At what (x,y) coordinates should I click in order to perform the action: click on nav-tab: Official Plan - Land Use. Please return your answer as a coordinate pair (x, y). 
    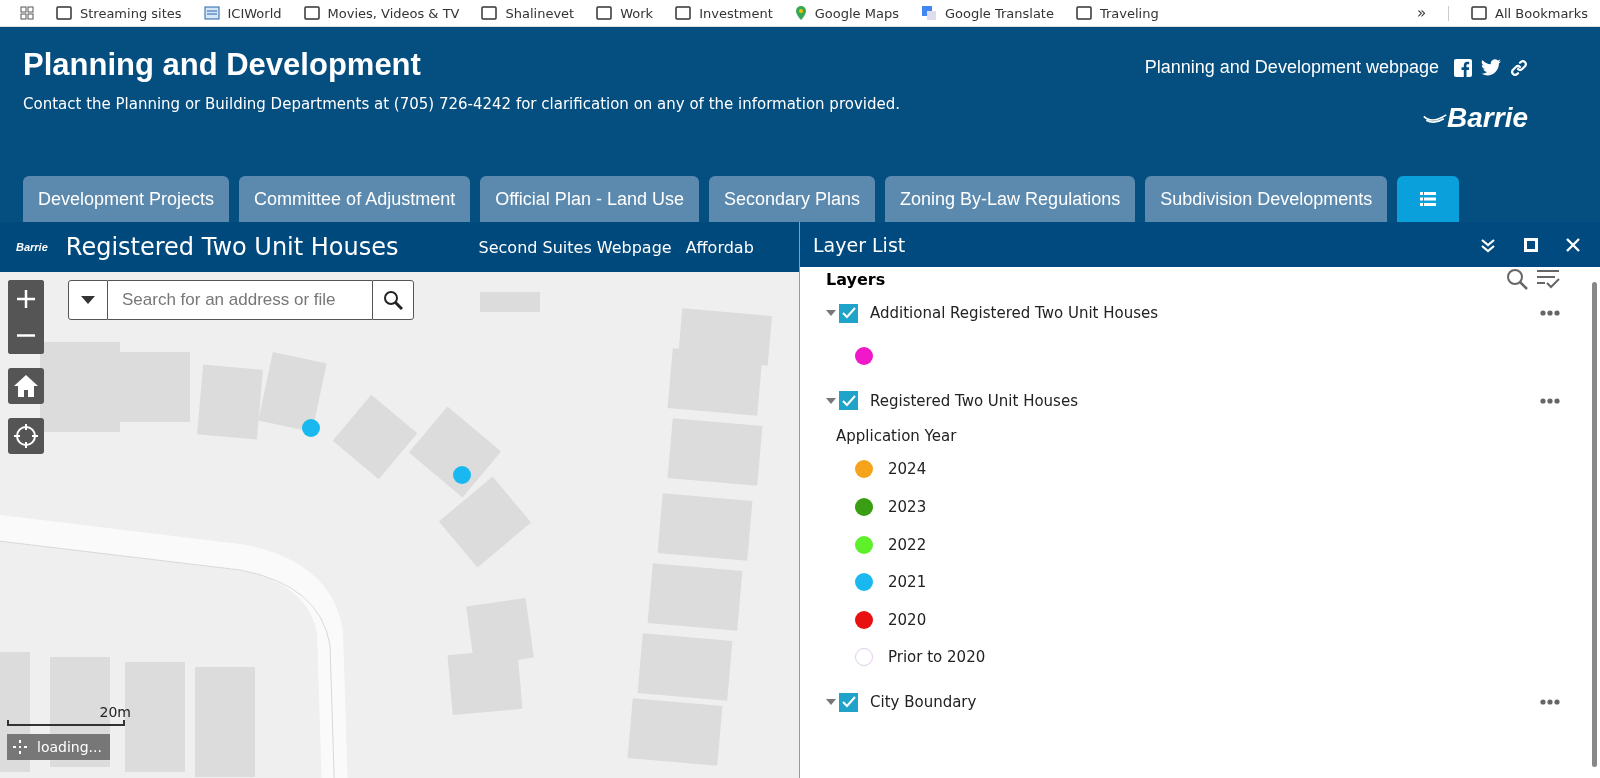
    Looking at the image, I should click on (589, 199).